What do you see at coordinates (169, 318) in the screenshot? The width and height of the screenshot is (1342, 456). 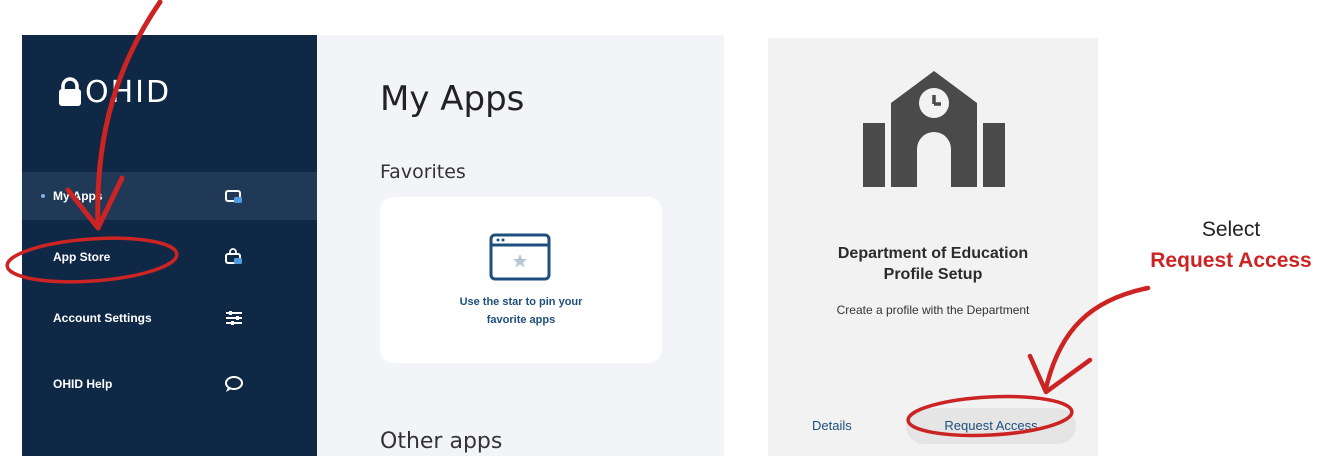 I see `sidebar-item-account-settings: Account Settings` at bounding box center [169, 318].